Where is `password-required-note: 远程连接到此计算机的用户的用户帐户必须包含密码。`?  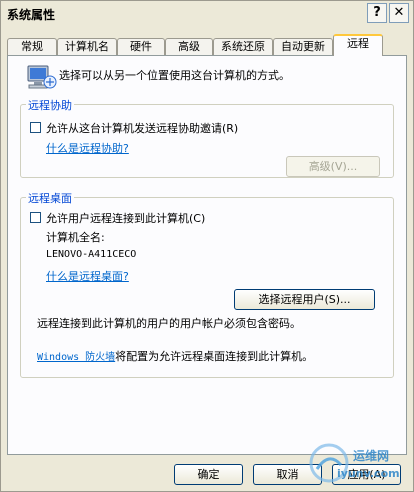 password-required-note: 远程连接到此计算机的用户的用户帐户必须包含密码。 is located at coordinates (169, 323).